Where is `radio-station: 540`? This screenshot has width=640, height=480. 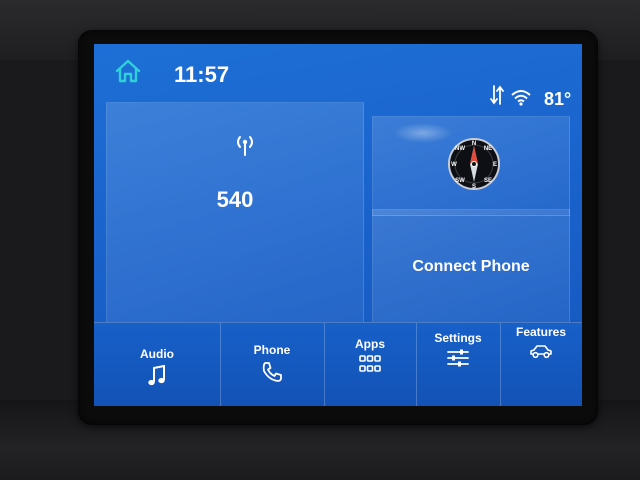 radio-station: 540 is located at coordinates (235, 199).